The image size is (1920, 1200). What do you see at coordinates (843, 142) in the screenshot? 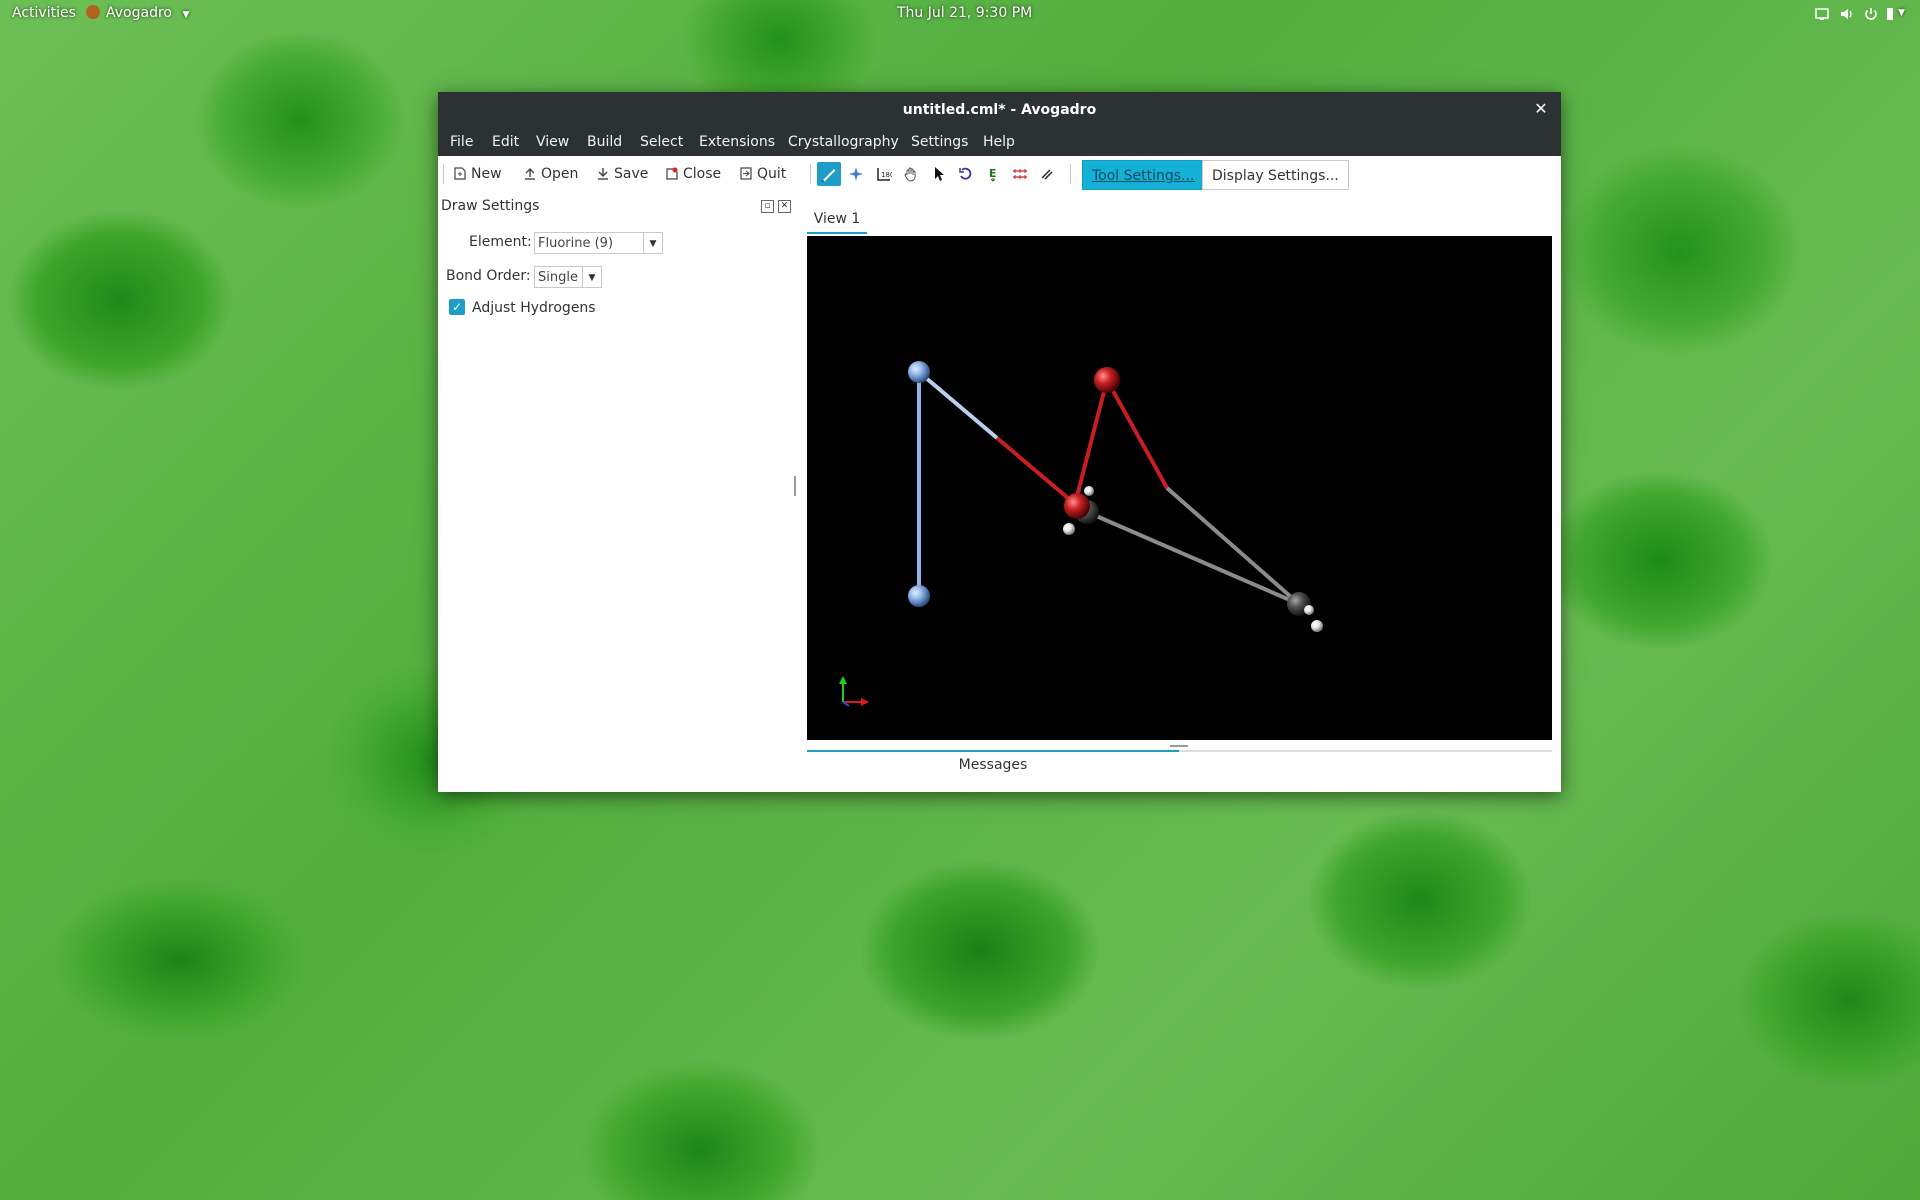
I see `menu-crystallography: Crystallography` at bounding box center [843, 142].